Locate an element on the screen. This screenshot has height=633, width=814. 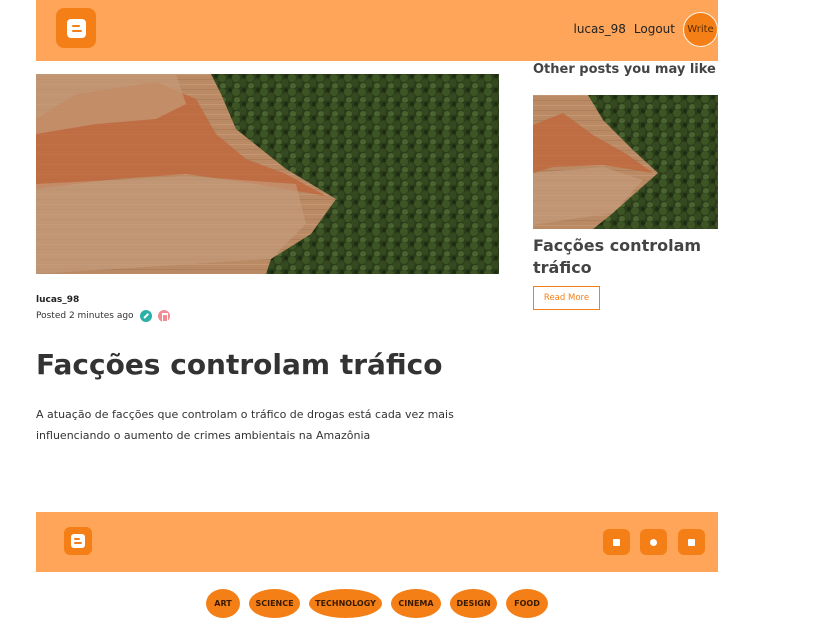
category-food: FOOD is located at coordinates (527, 603).